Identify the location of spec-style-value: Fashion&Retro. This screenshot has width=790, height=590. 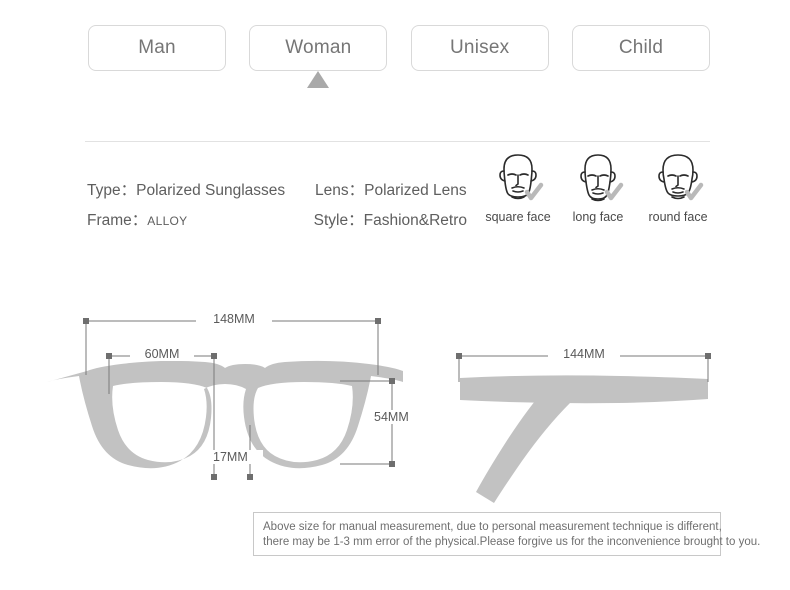
(415, 220).